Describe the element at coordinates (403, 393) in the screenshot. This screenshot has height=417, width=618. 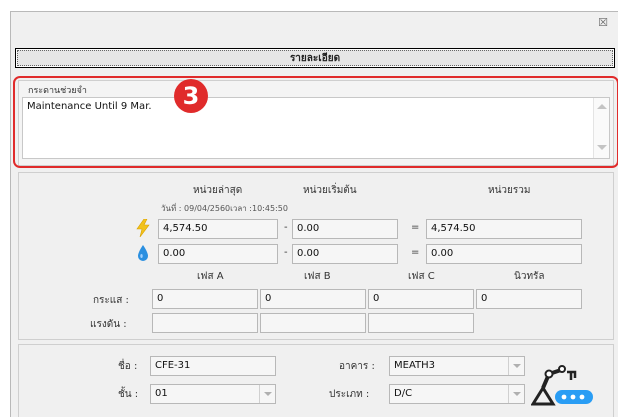
I see `type-value: D/C` at that location.